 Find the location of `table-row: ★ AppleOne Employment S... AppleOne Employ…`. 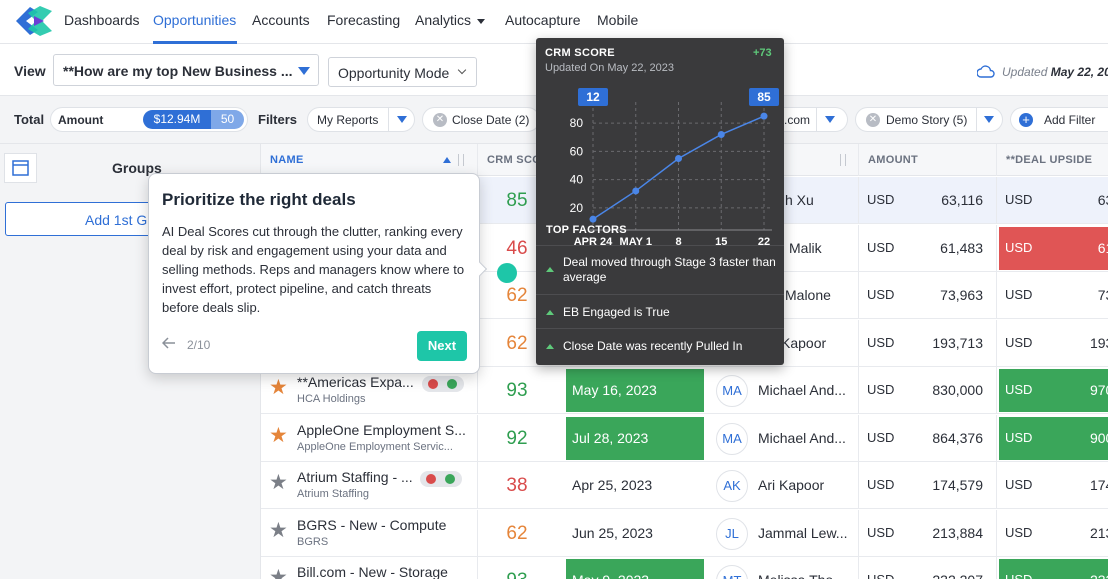

table-row: ★ AppleOne Employment S... AppleOne Employ… is located at coordinates (684, 438).